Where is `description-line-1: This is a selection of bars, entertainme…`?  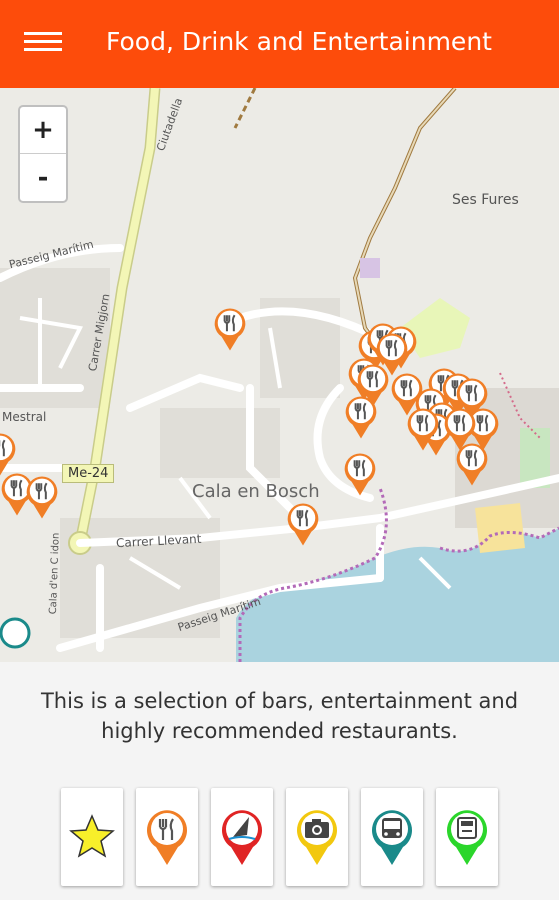 description-line-1: This is a selection of bars, entertainme… is located at coordinates (279, 701).